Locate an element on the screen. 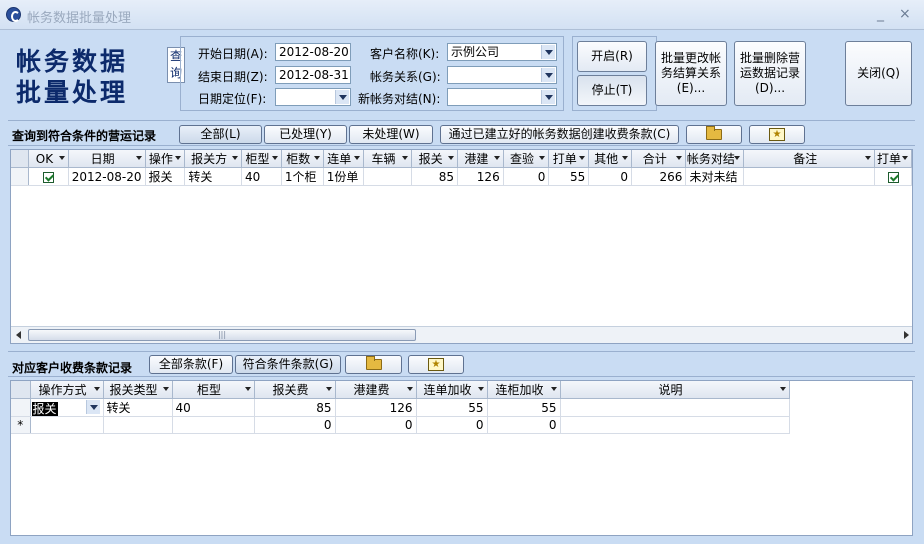 This screenshot has height=544, width=924. start-date-field: 2012-08-20 is located at coordinates (313, 52).